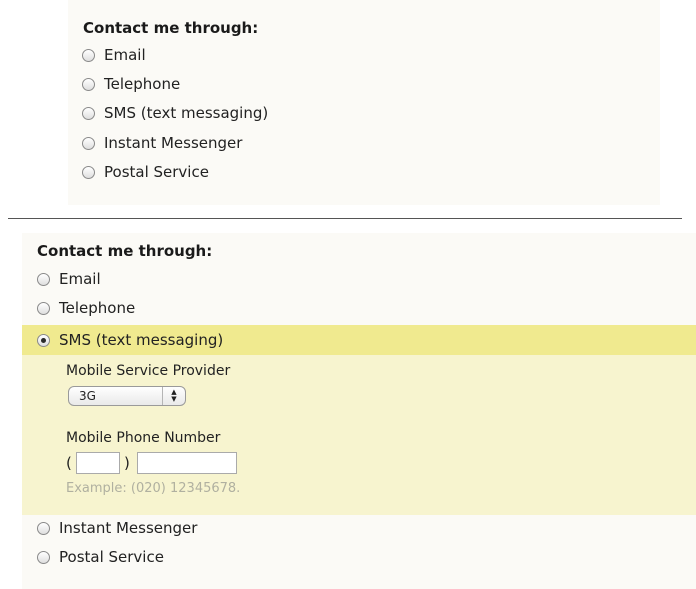 The height and width of the screenshot is (589, 696). I want to click on provider-select: 3G ▲ ▼, so click(127, 396).